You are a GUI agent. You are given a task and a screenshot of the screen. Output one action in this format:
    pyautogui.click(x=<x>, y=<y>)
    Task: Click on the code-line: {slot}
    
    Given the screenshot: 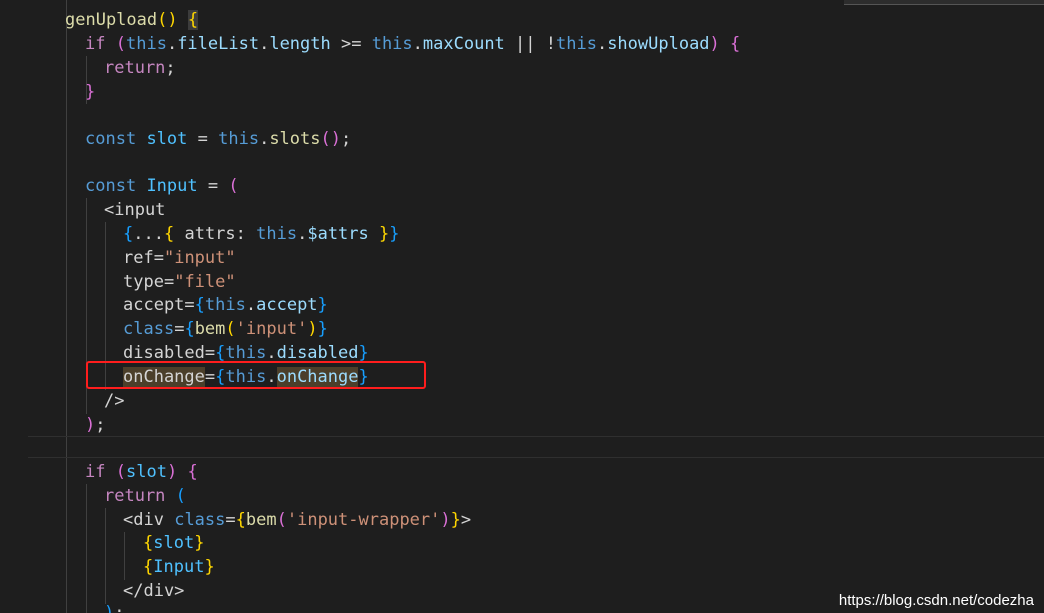 What is the action you would take?
    pyautogui.click(x=173, y=543)
    